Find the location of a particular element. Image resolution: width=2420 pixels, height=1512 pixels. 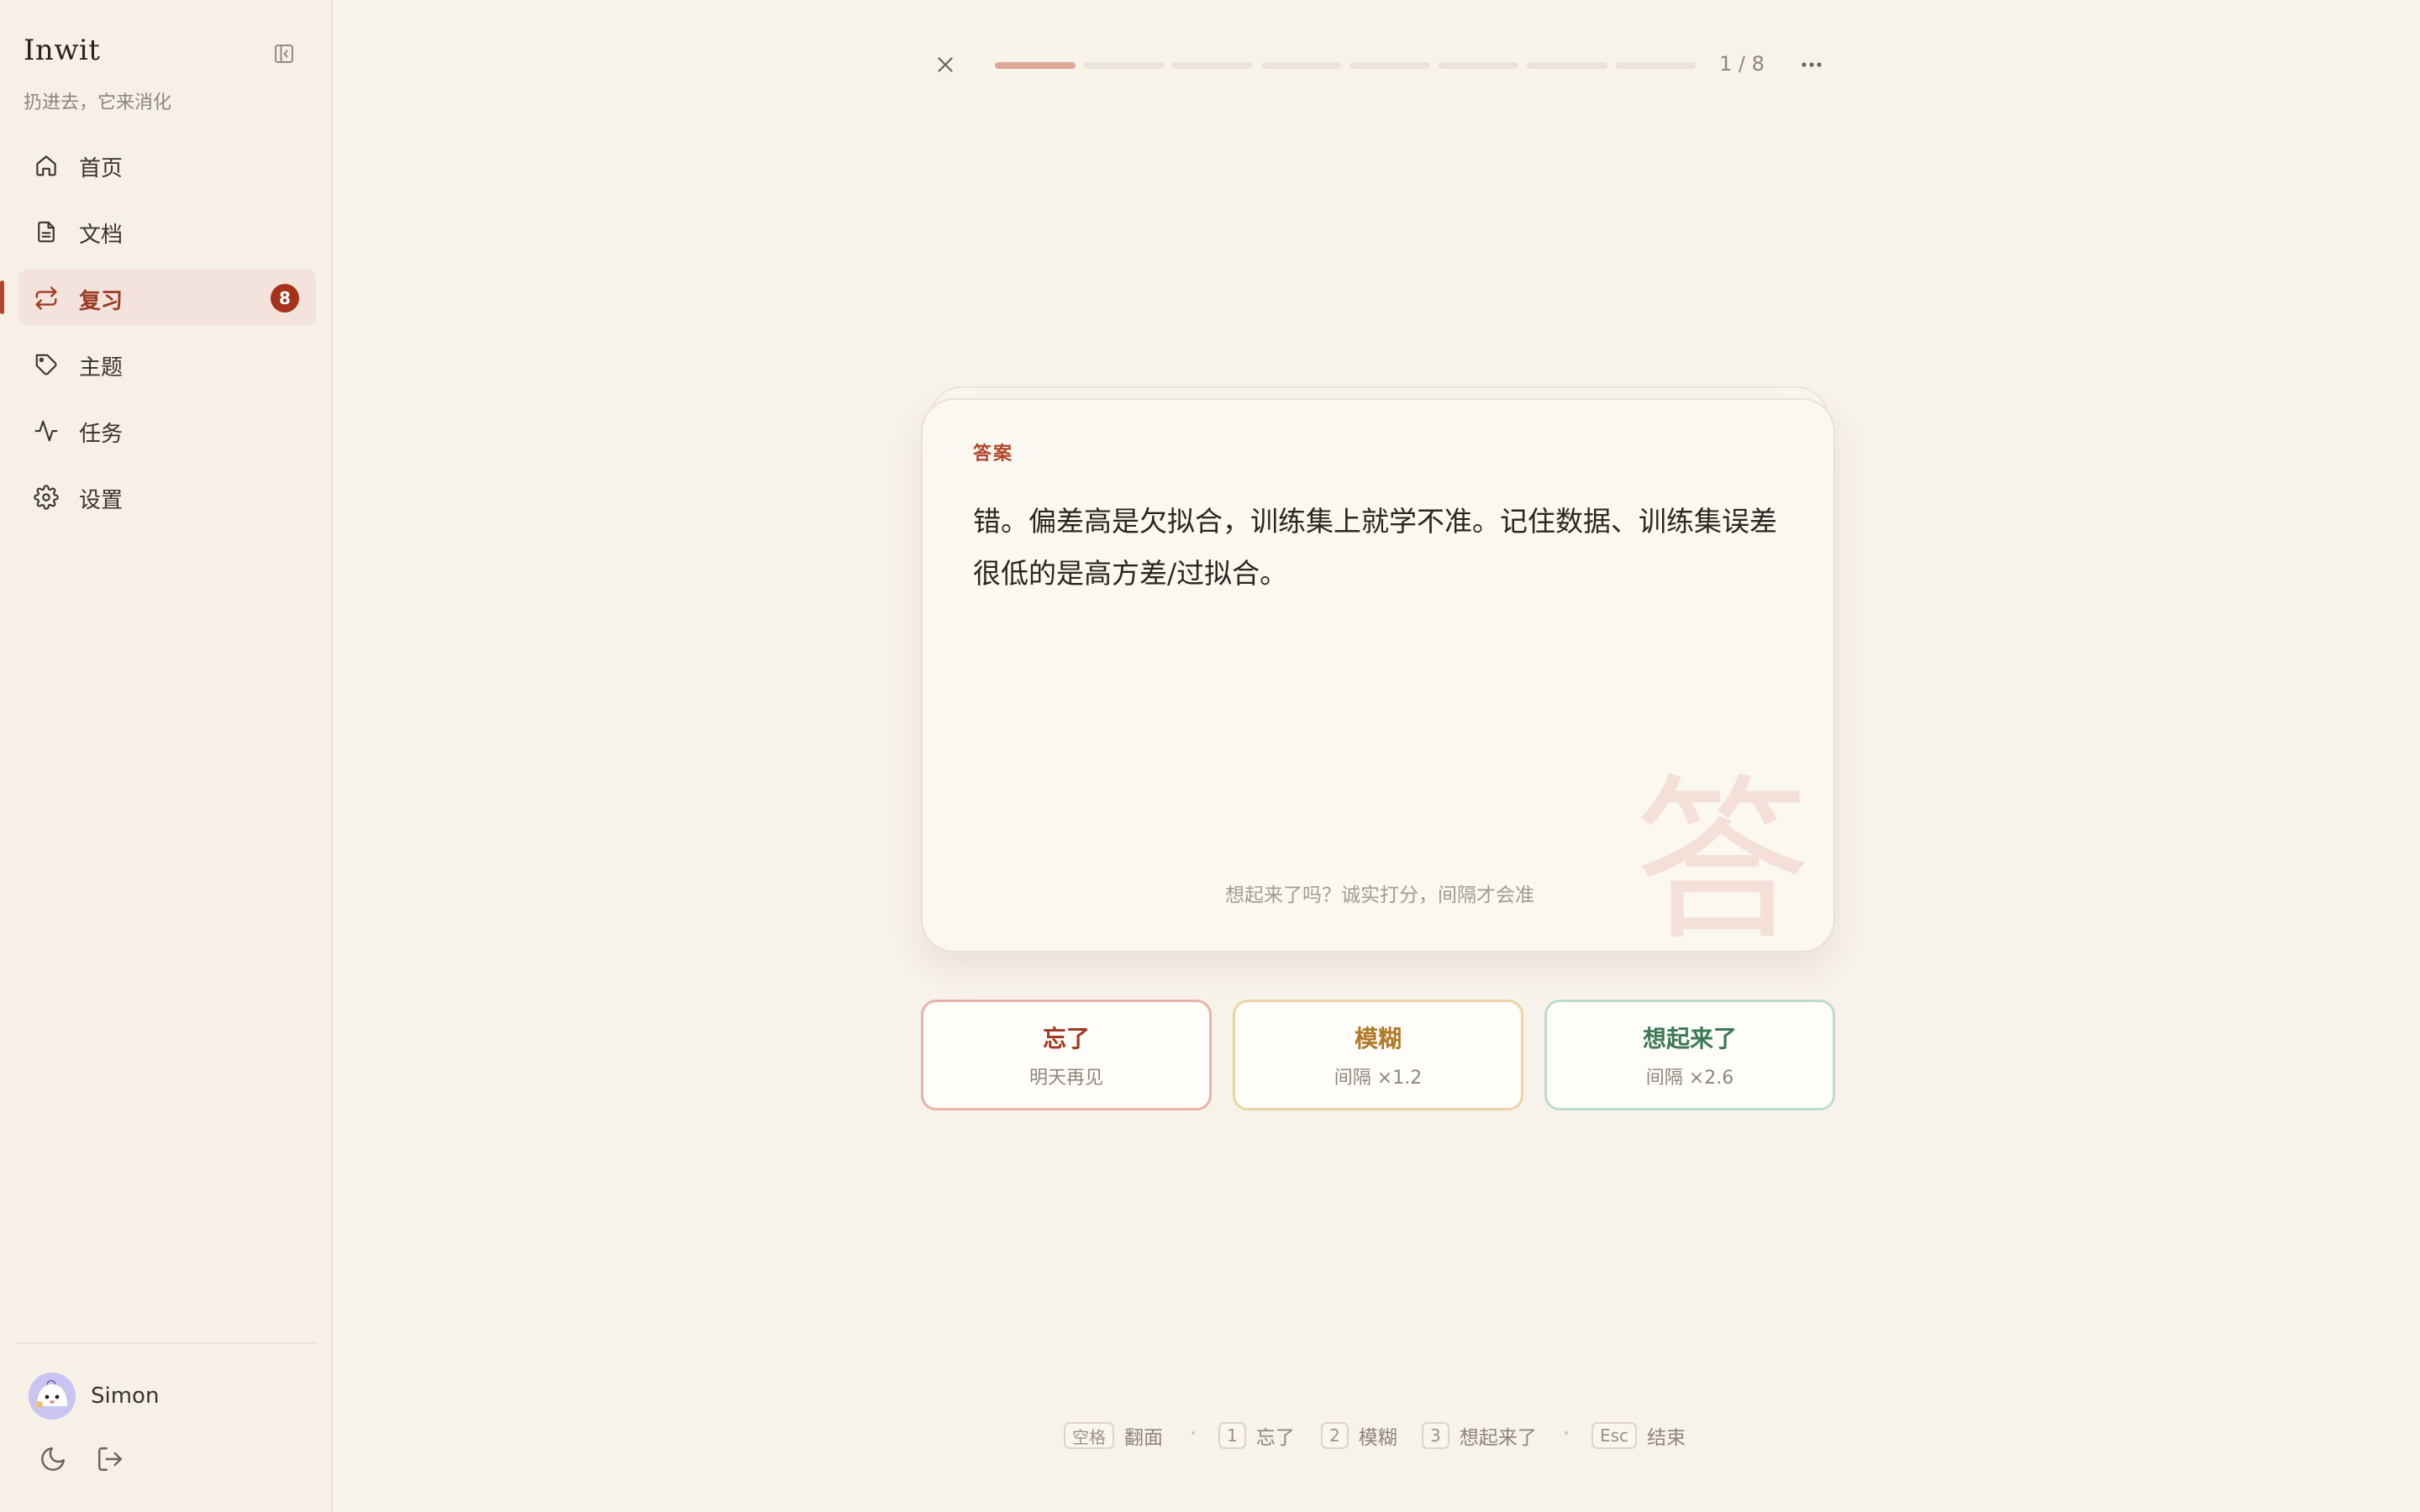

document-icon is located at coordinates (46, 232).